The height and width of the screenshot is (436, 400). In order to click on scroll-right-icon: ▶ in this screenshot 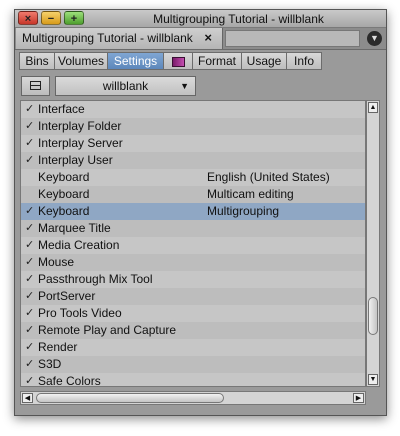, I will do `click(358, 398)`.